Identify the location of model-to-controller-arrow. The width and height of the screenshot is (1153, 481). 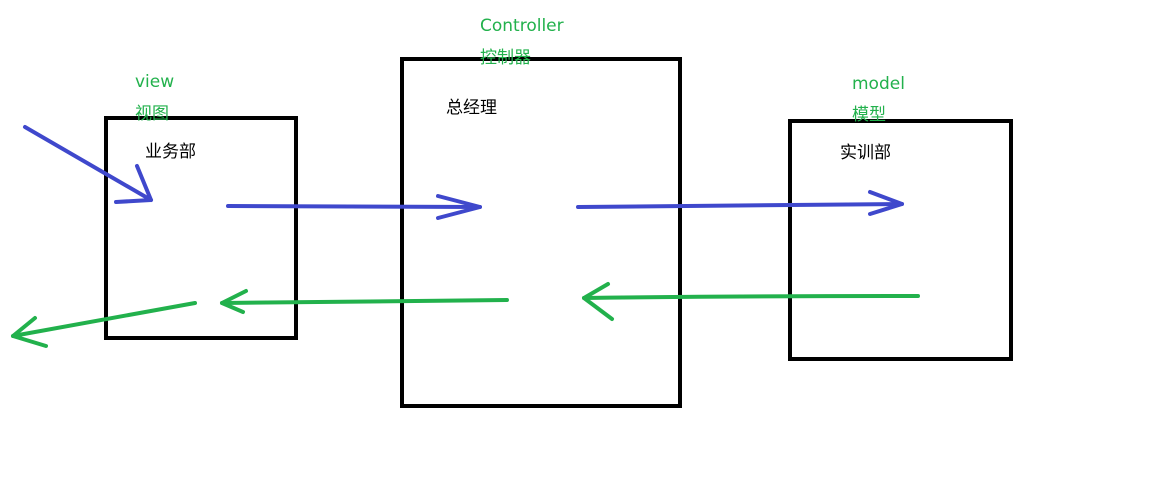
(751, 301).